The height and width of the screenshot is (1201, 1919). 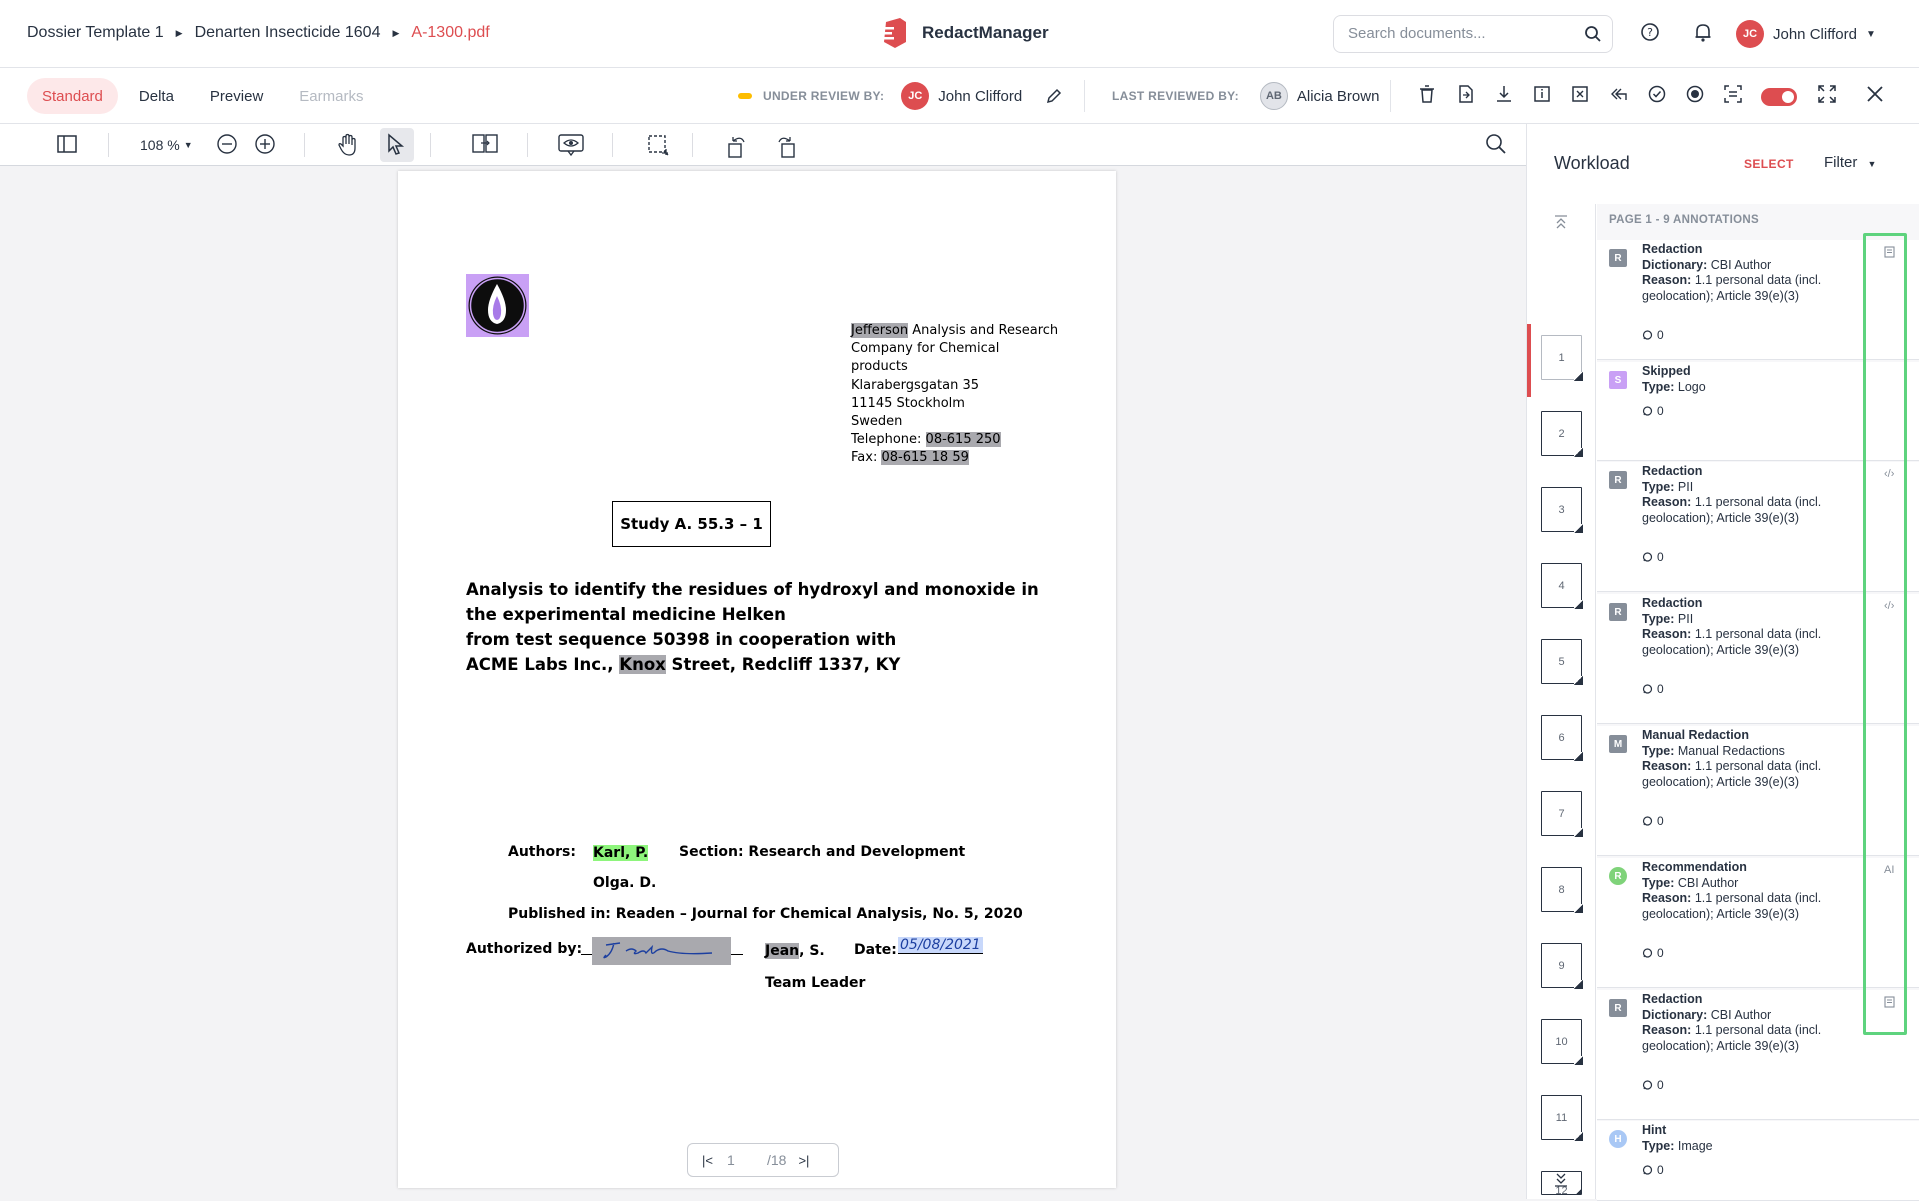 I want to click on help-icon: ?, so click(x=1650, y=32).